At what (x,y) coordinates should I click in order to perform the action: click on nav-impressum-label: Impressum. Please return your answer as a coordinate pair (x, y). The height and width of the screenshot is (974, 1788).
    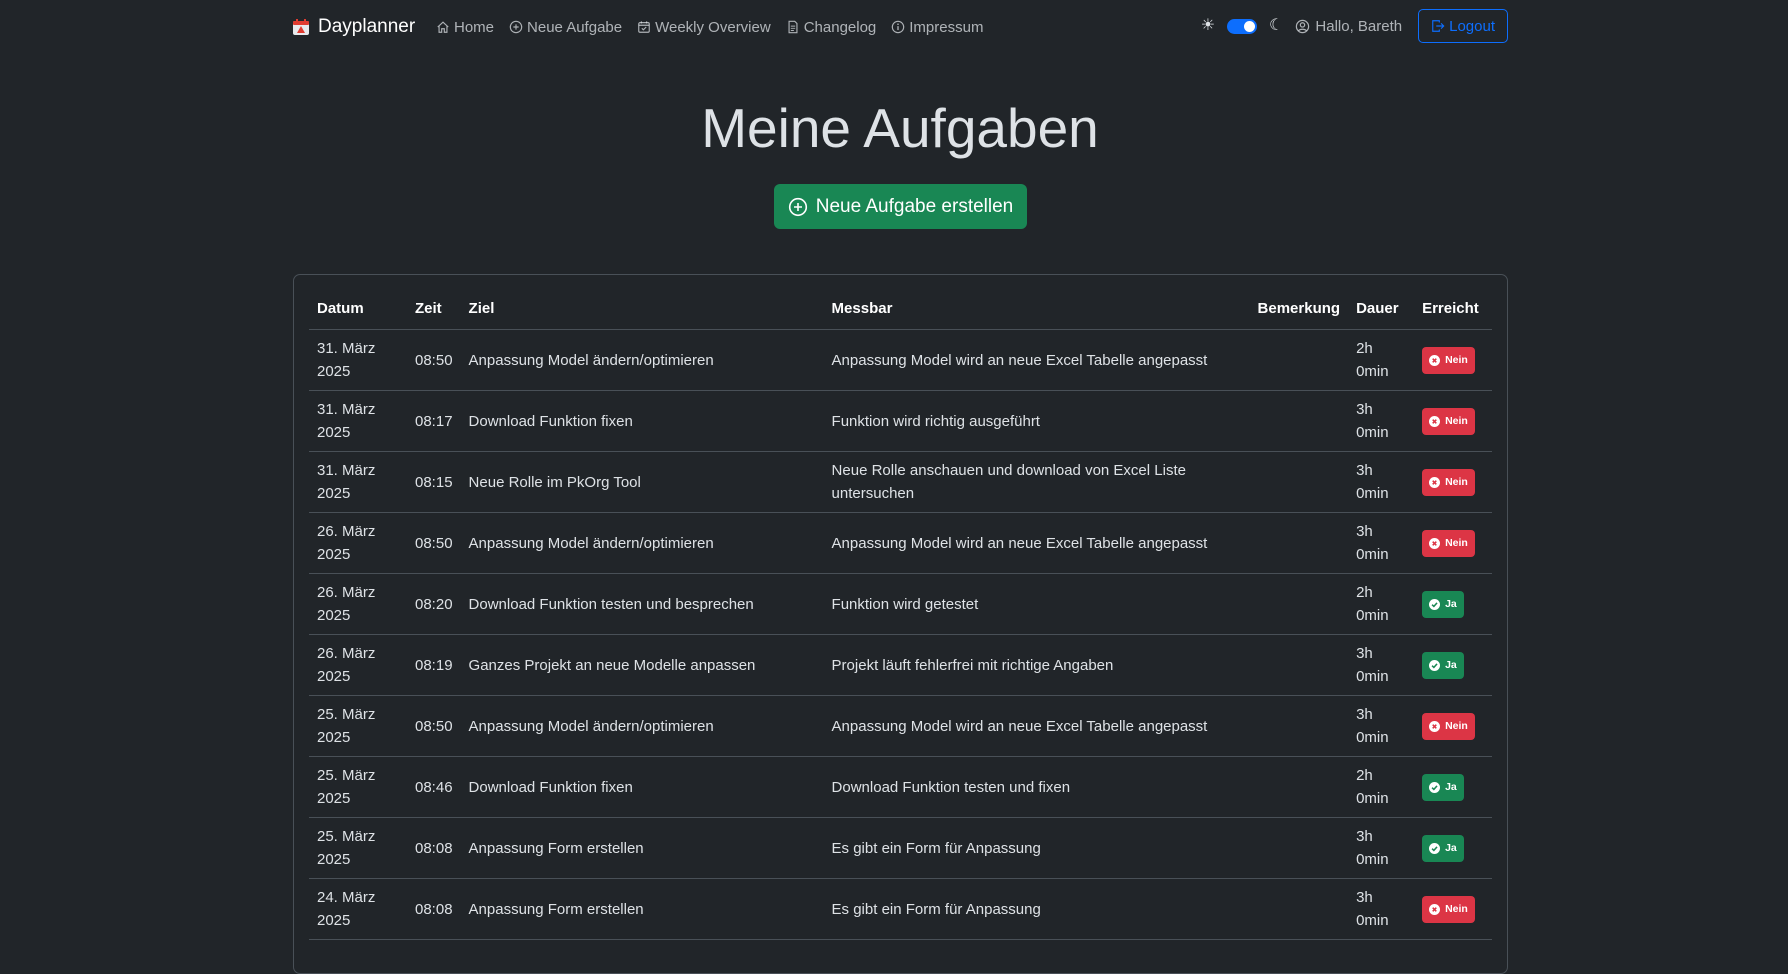
    Looking at the image, I should click on (946, 27).